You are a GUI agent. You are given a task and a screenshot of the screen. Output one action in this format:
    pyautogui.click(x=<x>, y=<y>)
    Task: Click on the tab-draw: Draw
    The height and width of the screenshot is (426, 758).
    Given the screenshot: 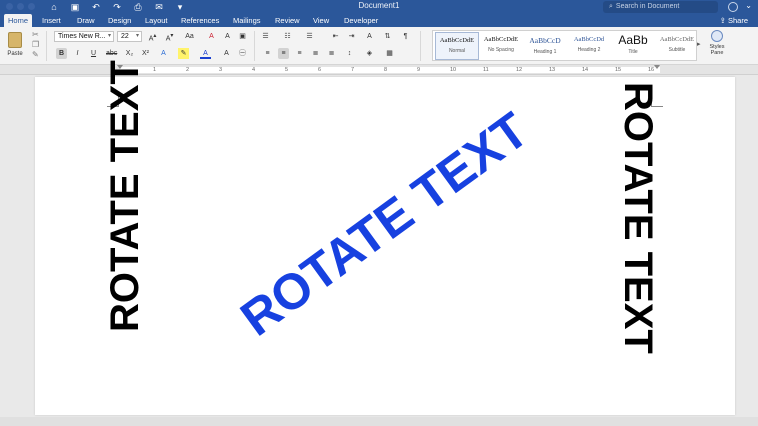 What is the action you would take?
    pyautogui.click(x=86, y=20)
    